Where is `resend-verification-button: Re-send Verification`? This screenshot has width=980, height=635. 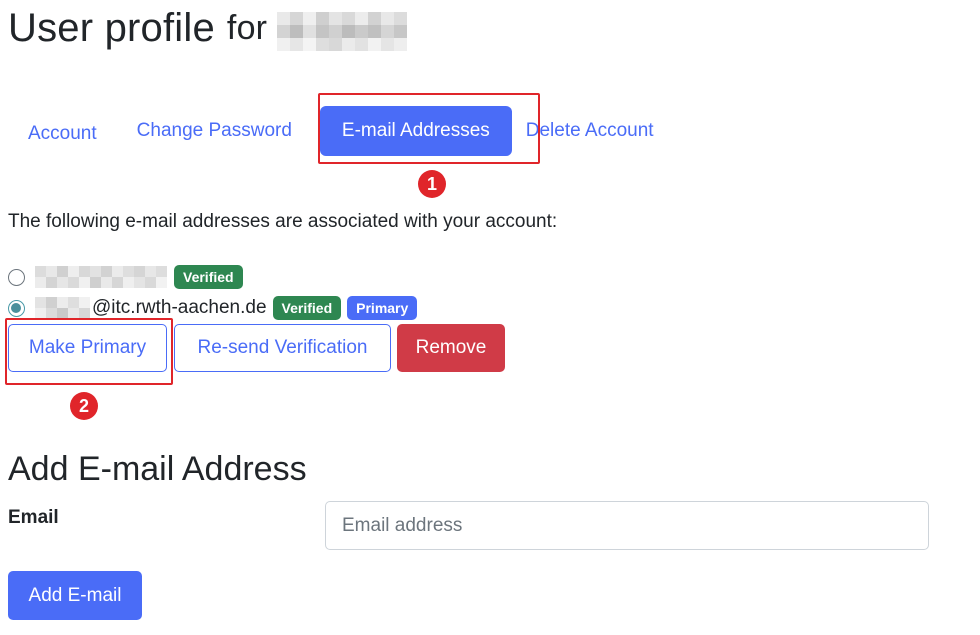 resend-verification-button: Re-send Verification is located at coordinates (282, 348).